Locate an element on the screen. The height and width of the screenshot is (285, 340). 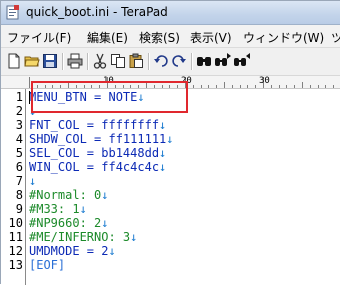
line-number: 10 is located at coordinates (15, 223).